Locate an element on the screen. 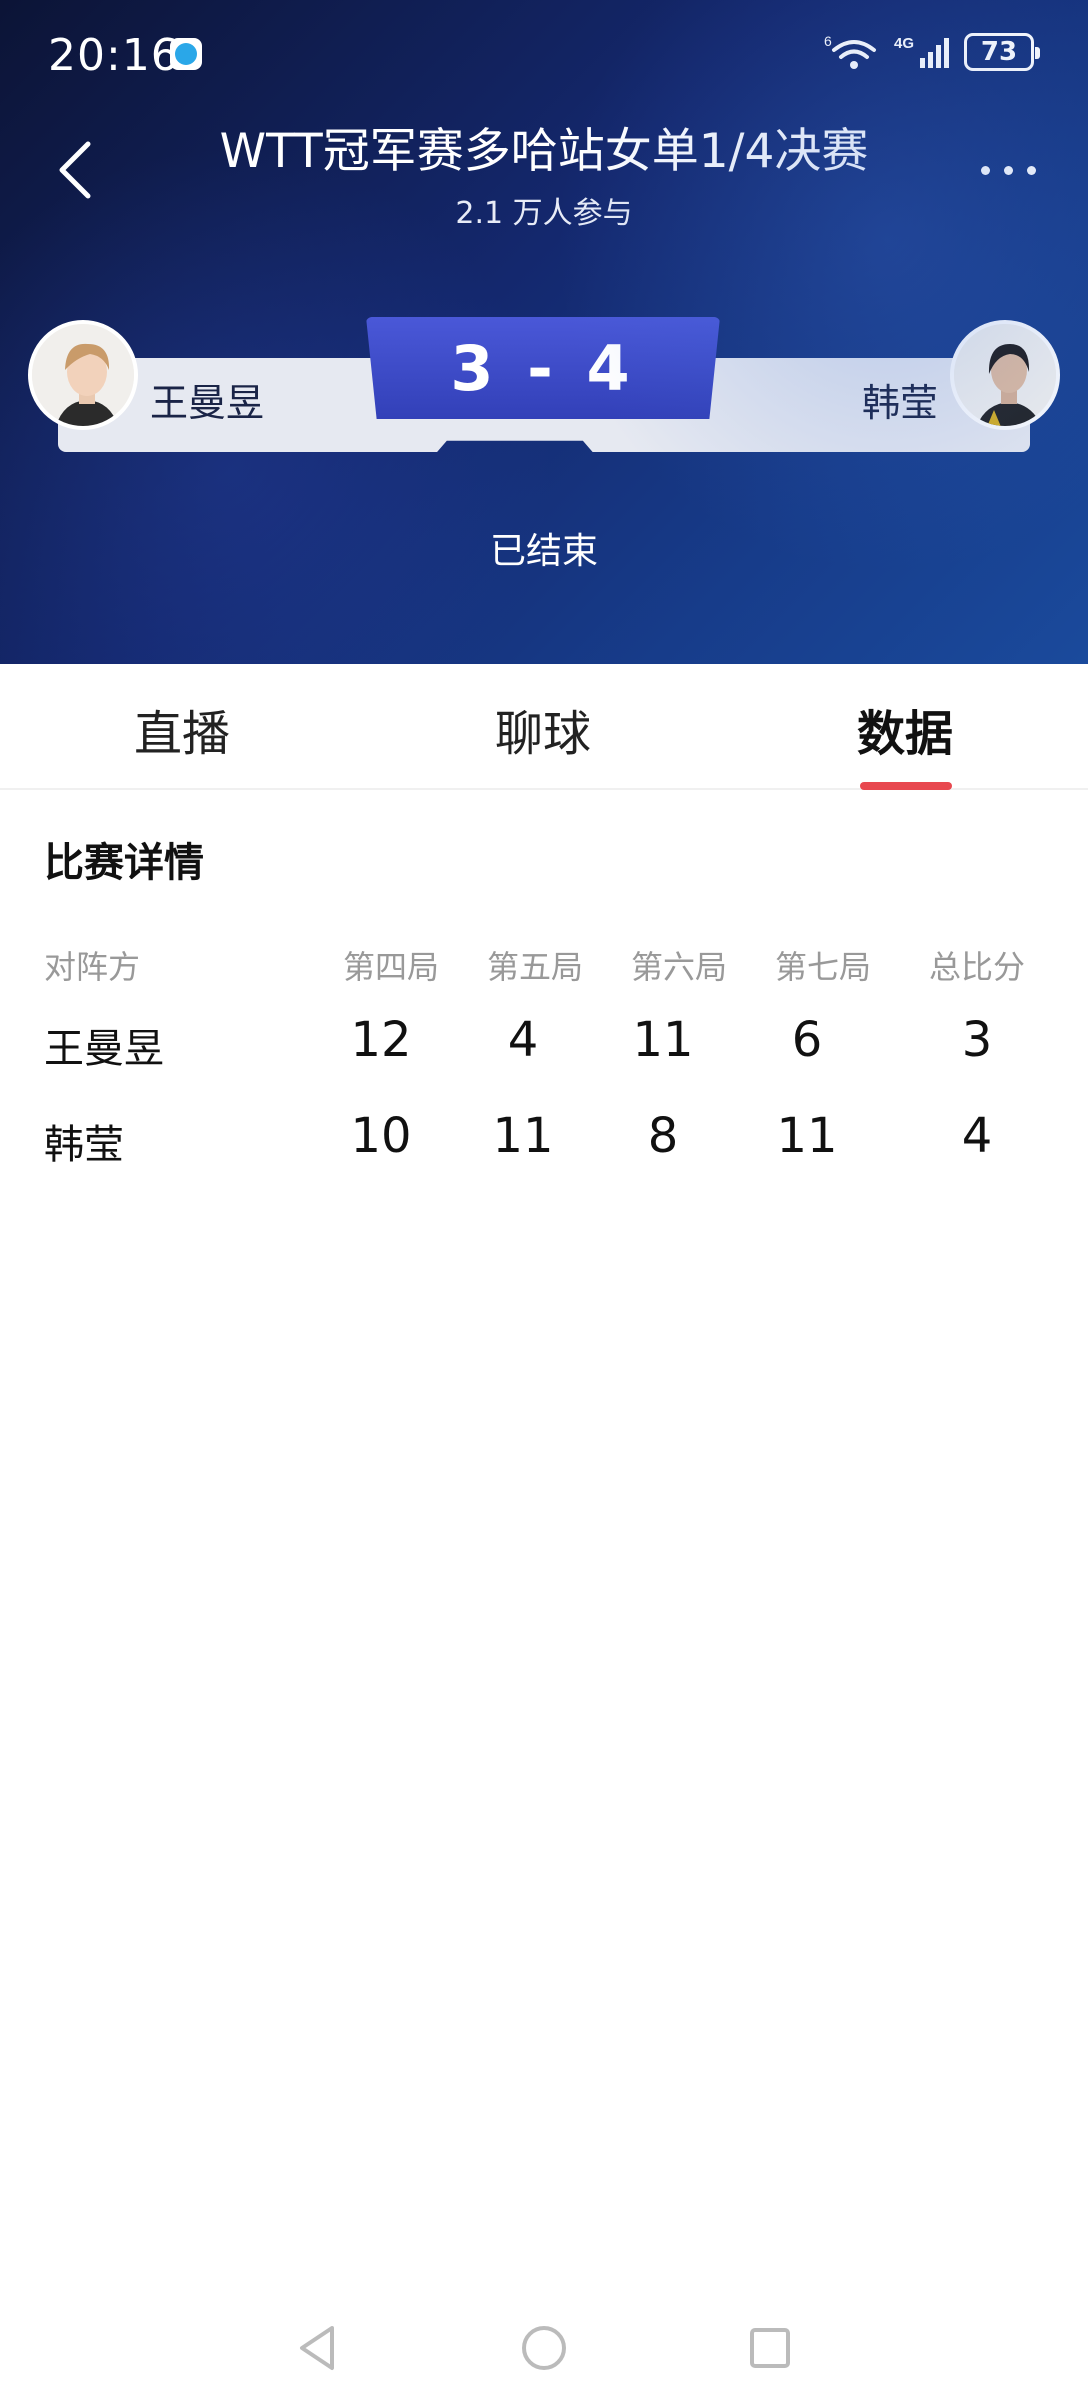 The width and height of the screenshot is (1088, 2400). match-status: 已结束 is located at coordinates (543, 551).